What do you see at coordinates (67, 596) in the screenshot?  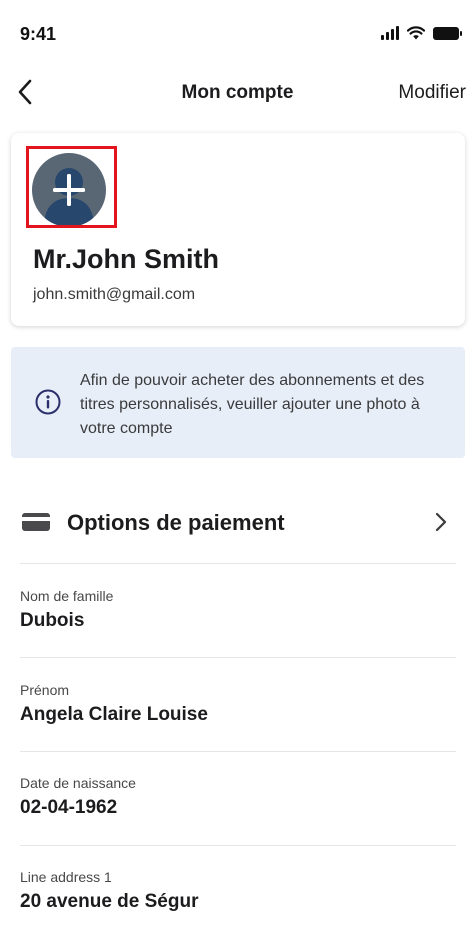 I see `field-label: Nom de famille` at bounding box center [67, 596].